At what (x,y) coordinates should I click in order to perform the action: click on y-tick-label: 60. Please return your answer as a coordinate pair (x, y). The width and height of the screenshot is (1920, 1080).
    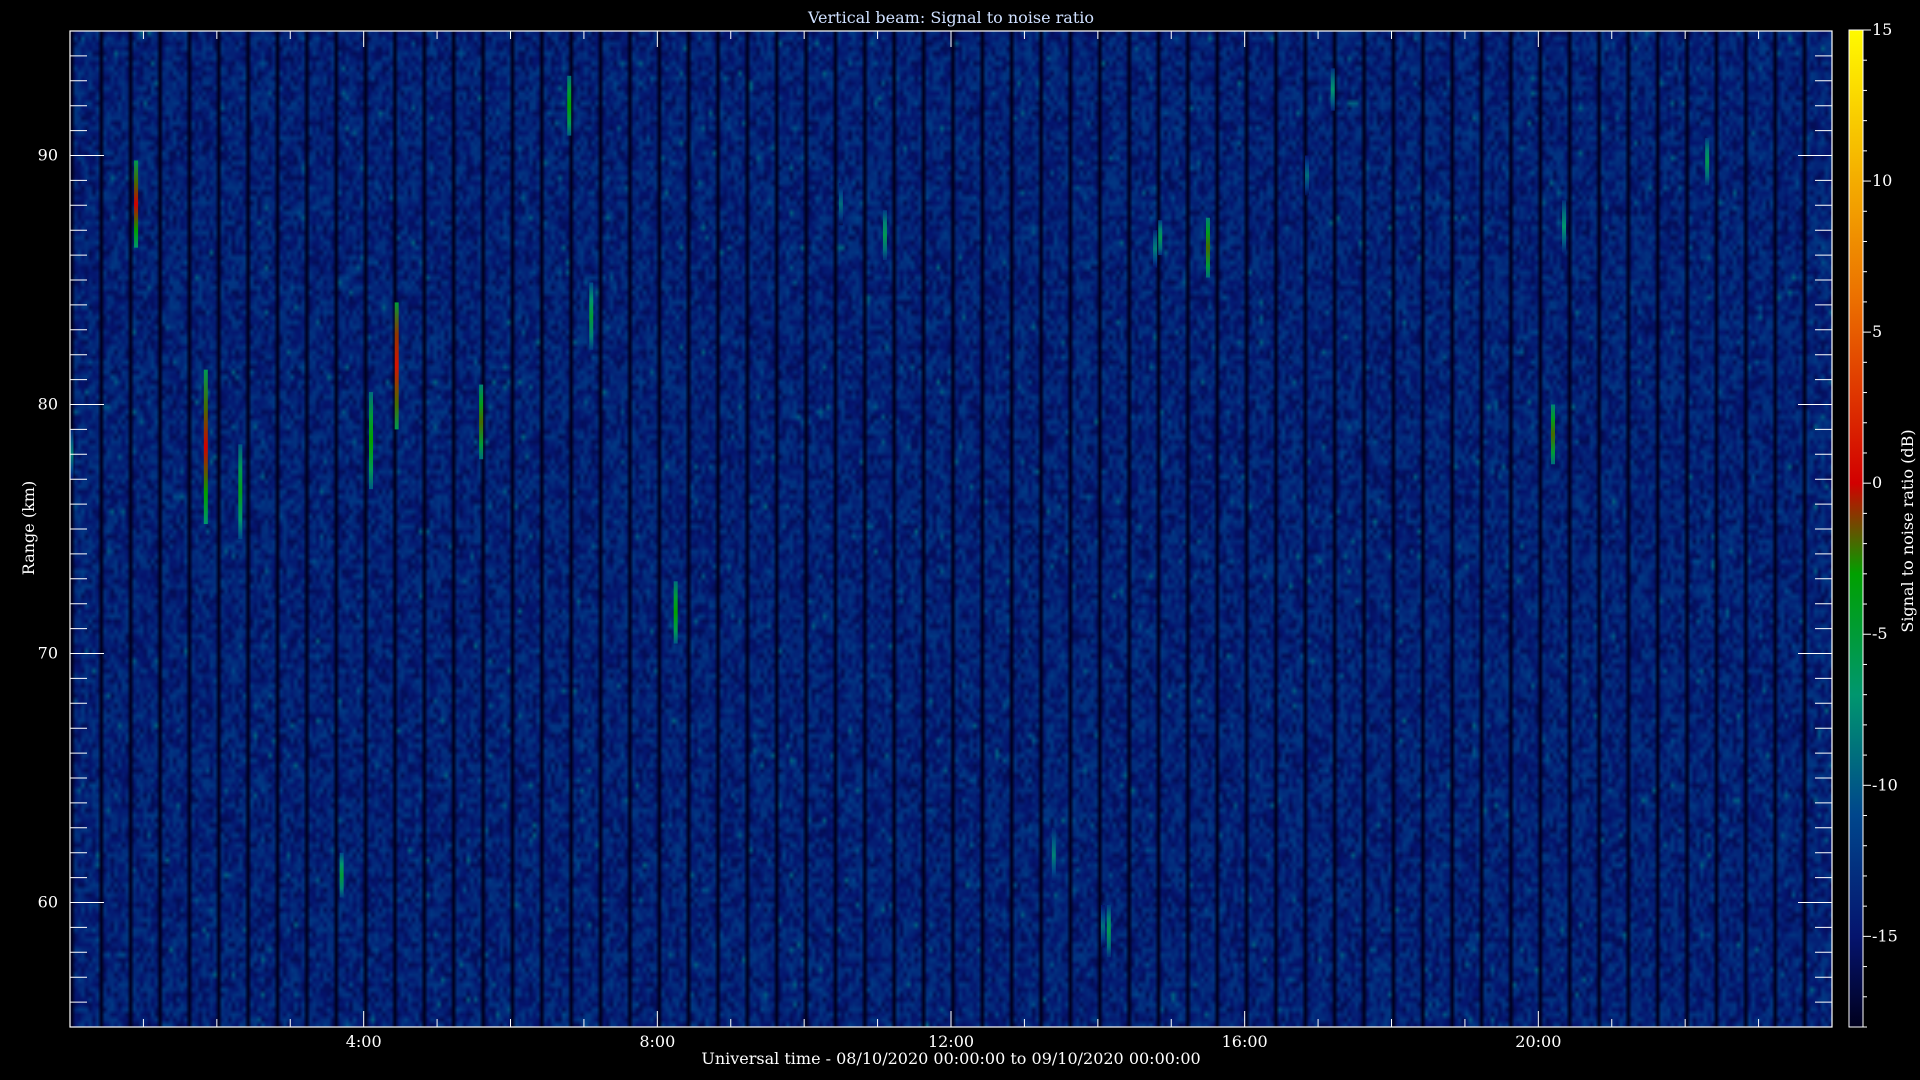
    Looking at the image, I should click on (48, 902).